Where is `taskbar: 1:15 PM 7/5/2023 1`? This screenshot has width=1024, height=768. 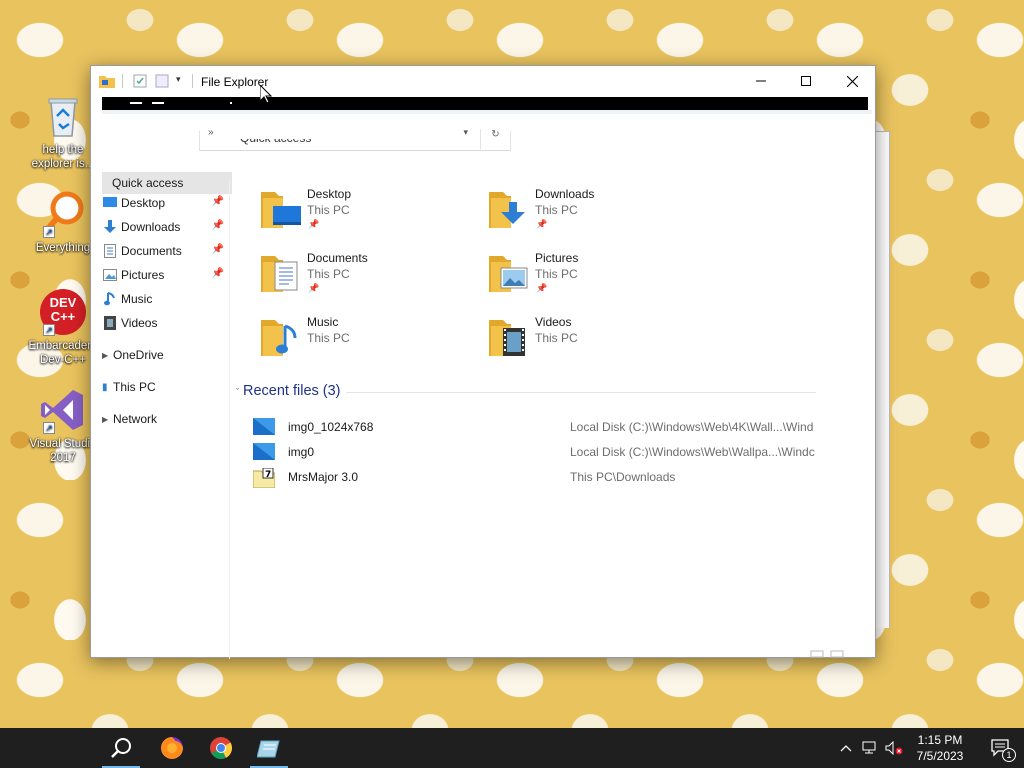
taskbar: 1:15 PM 7/5/2023 1 is located at coordinates (512, 748).